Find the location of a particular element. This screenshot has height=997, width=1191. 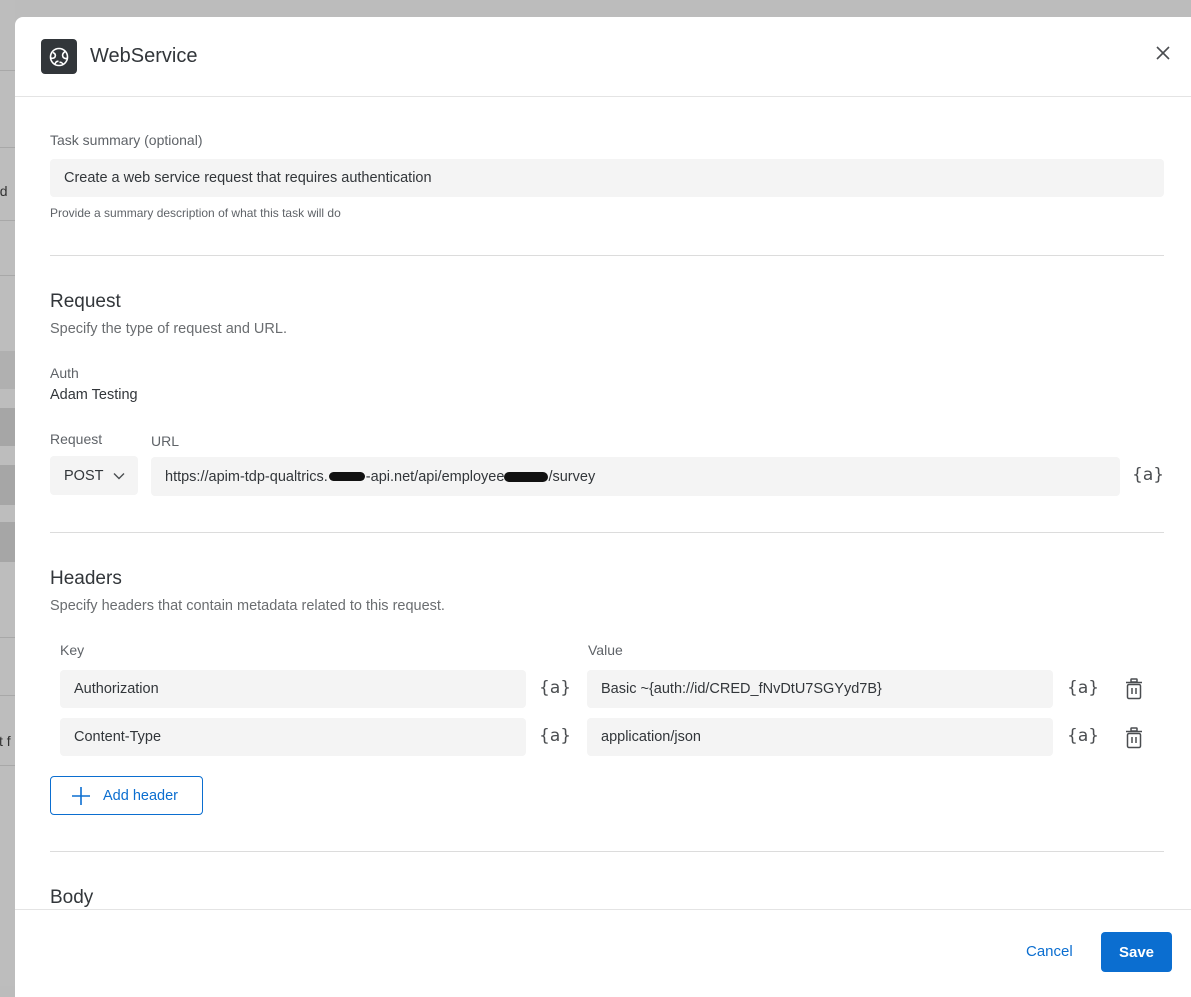

url-variable-icon: {a} is located at coordinates (1148, 475).